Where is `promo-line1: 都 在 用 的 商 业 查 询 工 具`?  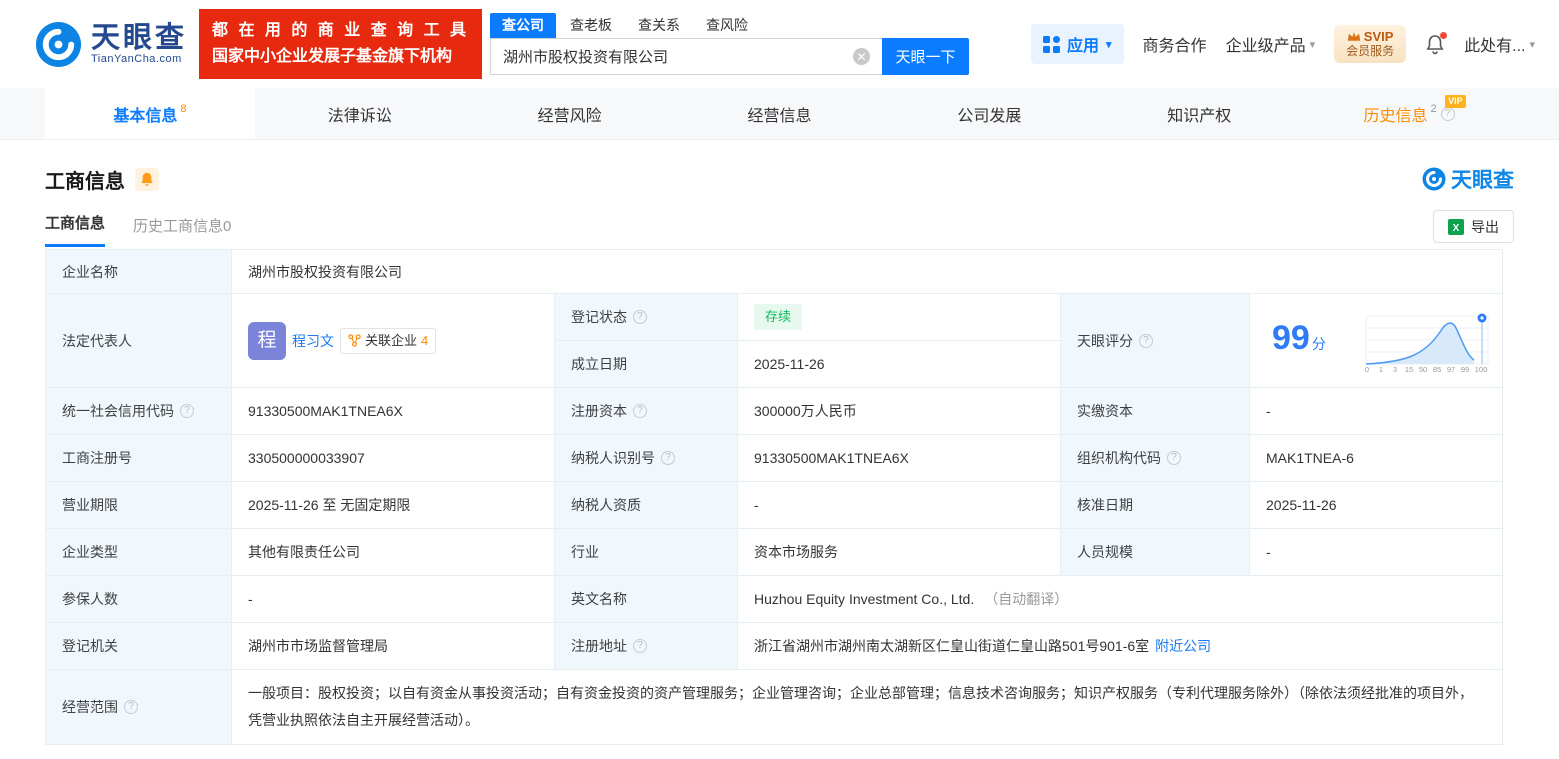
promo-line1: 都 在 用 的 商 业 查 询 工 具 is located at coordinates (341, 30).